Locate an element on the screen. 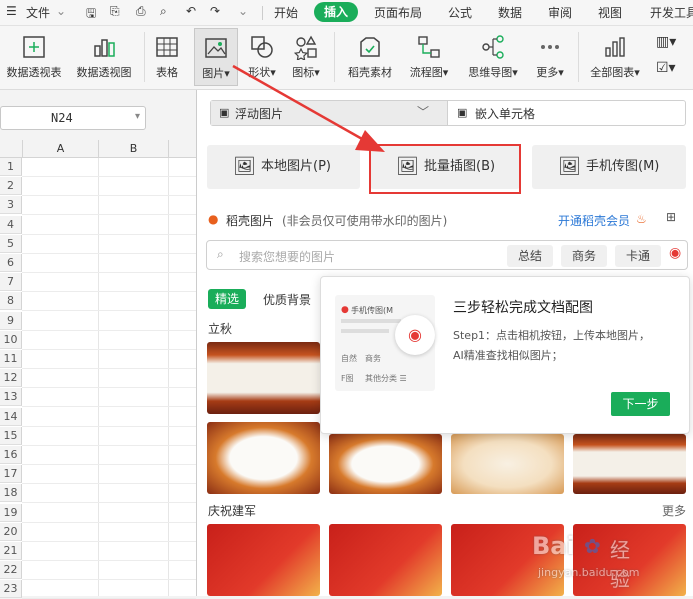 The height and width of the screenshot is (599, 693). print-icon: ⎙ is located at coordinates (141, 11).